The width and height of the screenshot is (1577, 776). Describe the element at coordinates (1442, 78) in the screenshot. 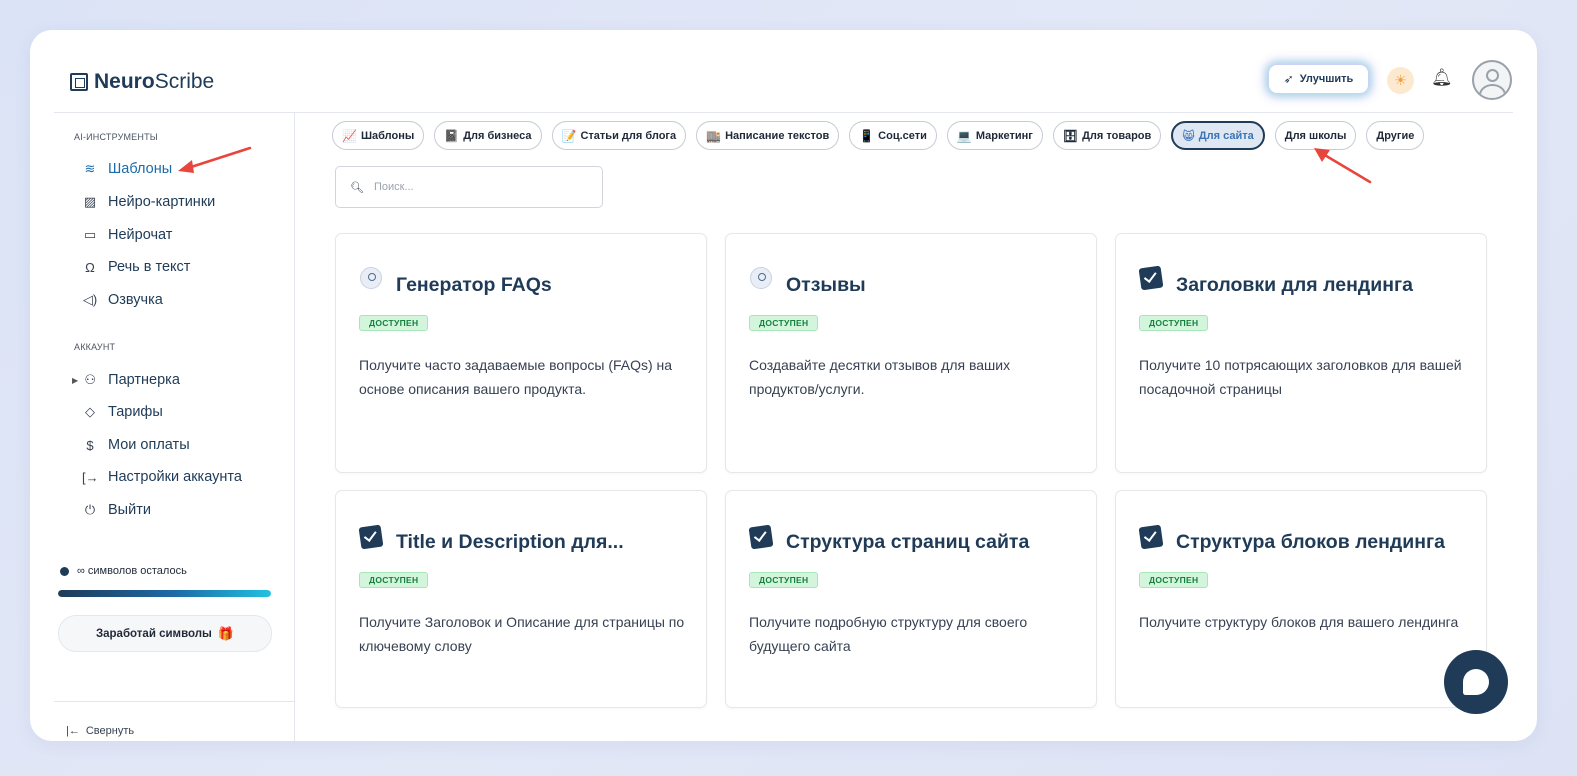

I see `bell-icon: 🔔︎` at that location.